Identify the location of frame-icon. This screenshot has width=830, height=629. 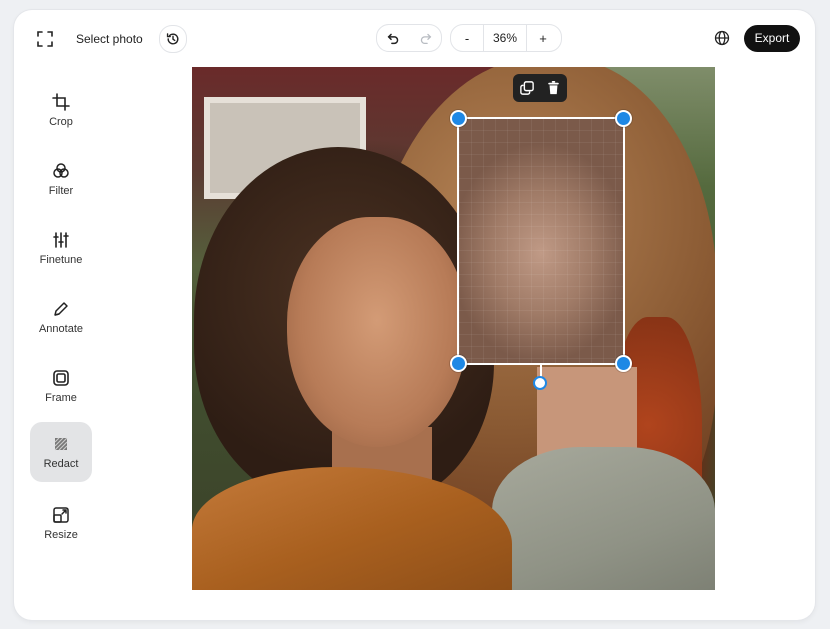
(61, 378).